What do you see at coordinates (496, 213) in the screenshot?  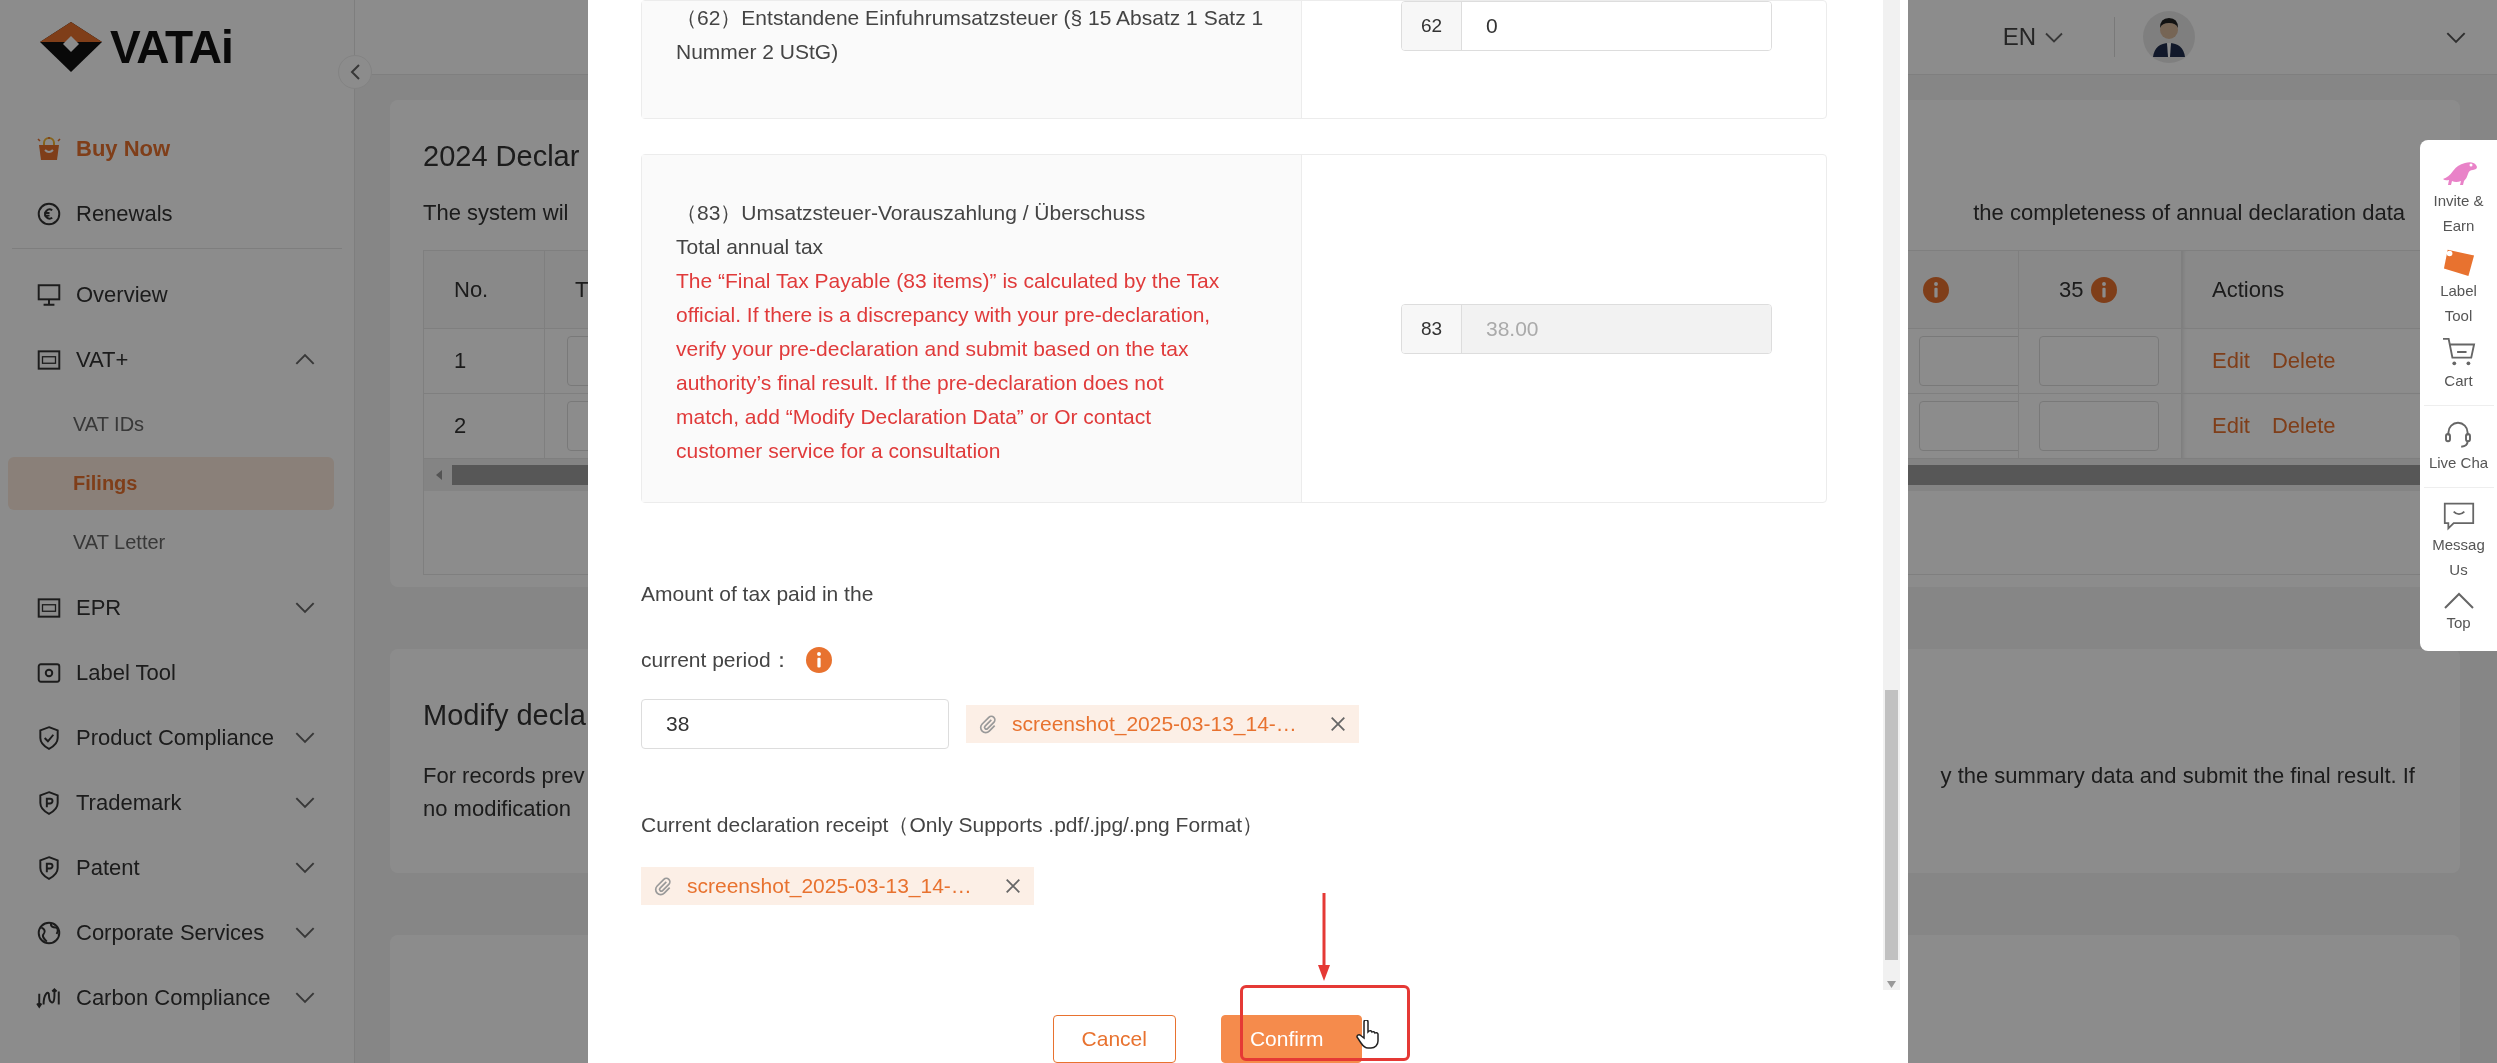 I see `card-description: The system wil` at bounding box center [496, 213].